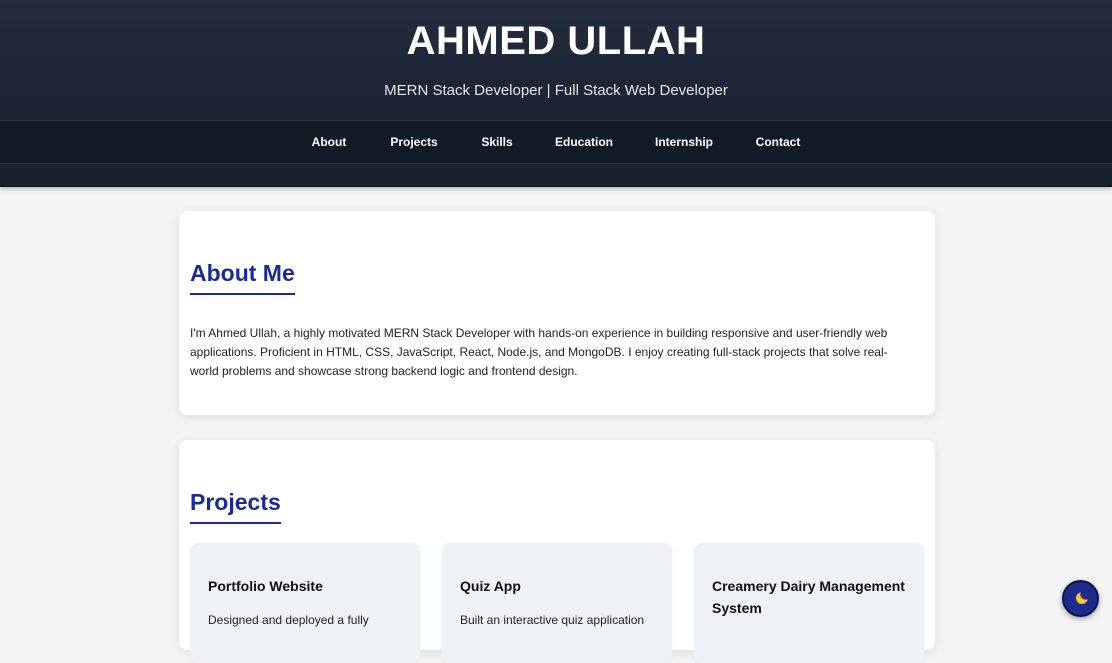 Image resolution: width=1112 pixels, height=663 pixels. What do you see at coordinates (778, 142) in the screenshot?
I see `nav-link-contact: Contact` at bounding box center [778, 142].